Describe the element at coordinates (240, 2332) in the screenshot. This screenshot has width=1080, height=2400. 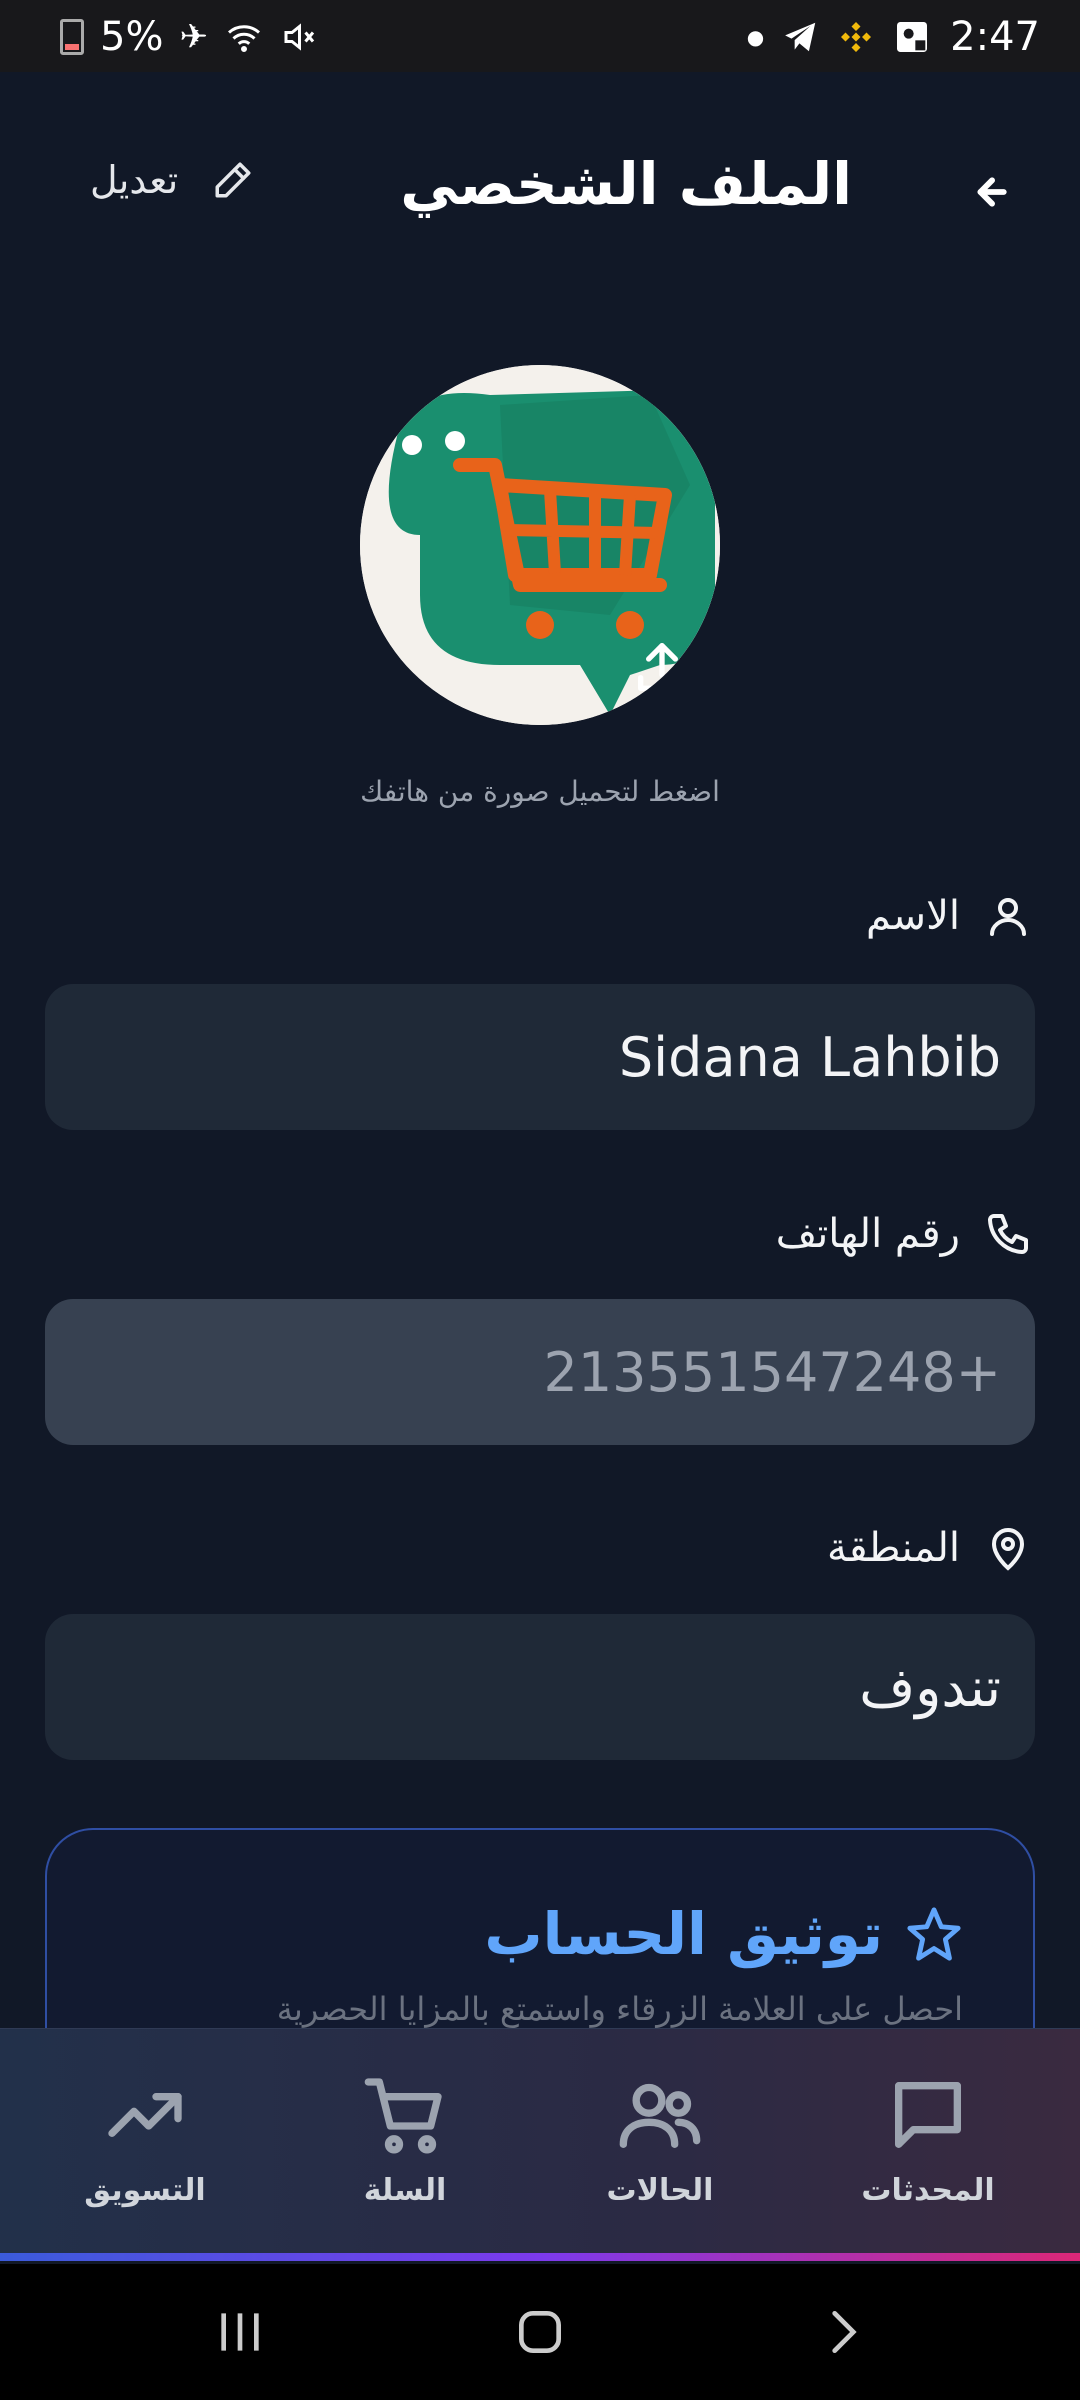
I see `recent-apps-icon` at that location.